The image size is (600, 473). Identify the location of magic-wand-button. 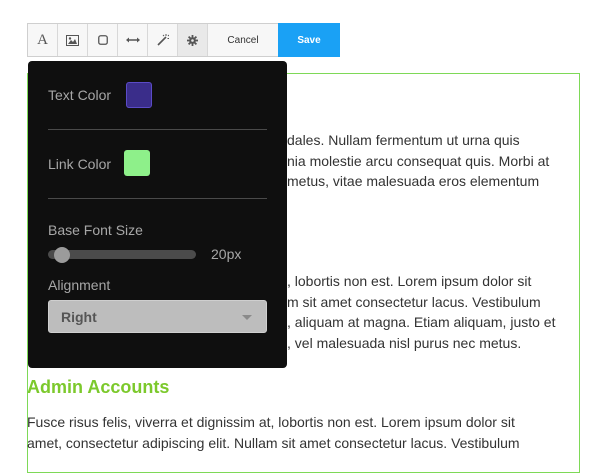
(163, 40).